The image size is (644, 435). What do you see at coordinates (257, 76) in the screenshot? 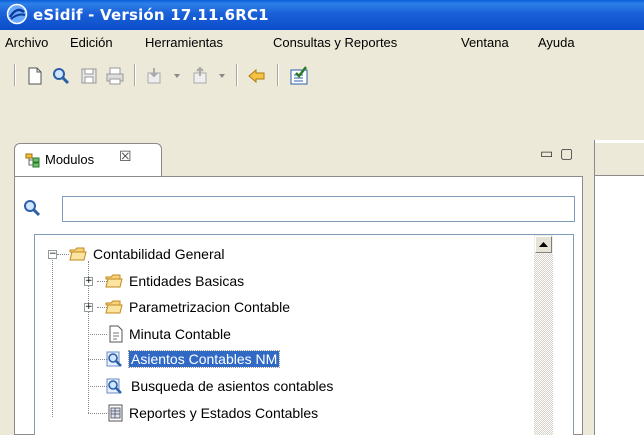
I see `back-arrow-icon` at bounding box center [257, 76].